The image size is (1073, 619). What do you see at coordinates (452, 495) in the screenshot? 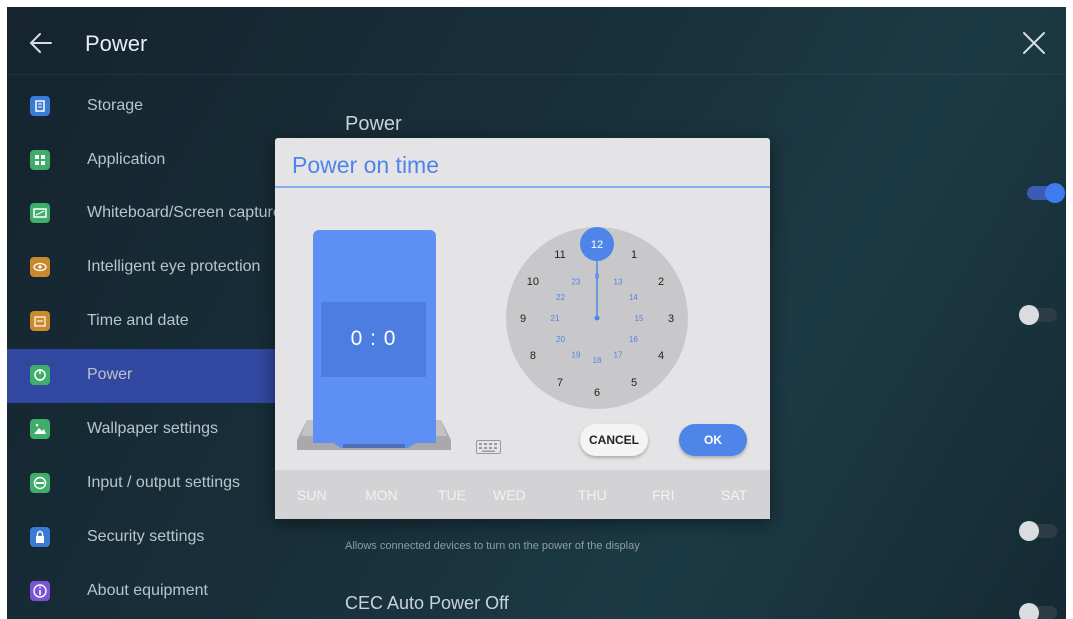
I see `day-tue: TUE` at bounding box center [452, 495].